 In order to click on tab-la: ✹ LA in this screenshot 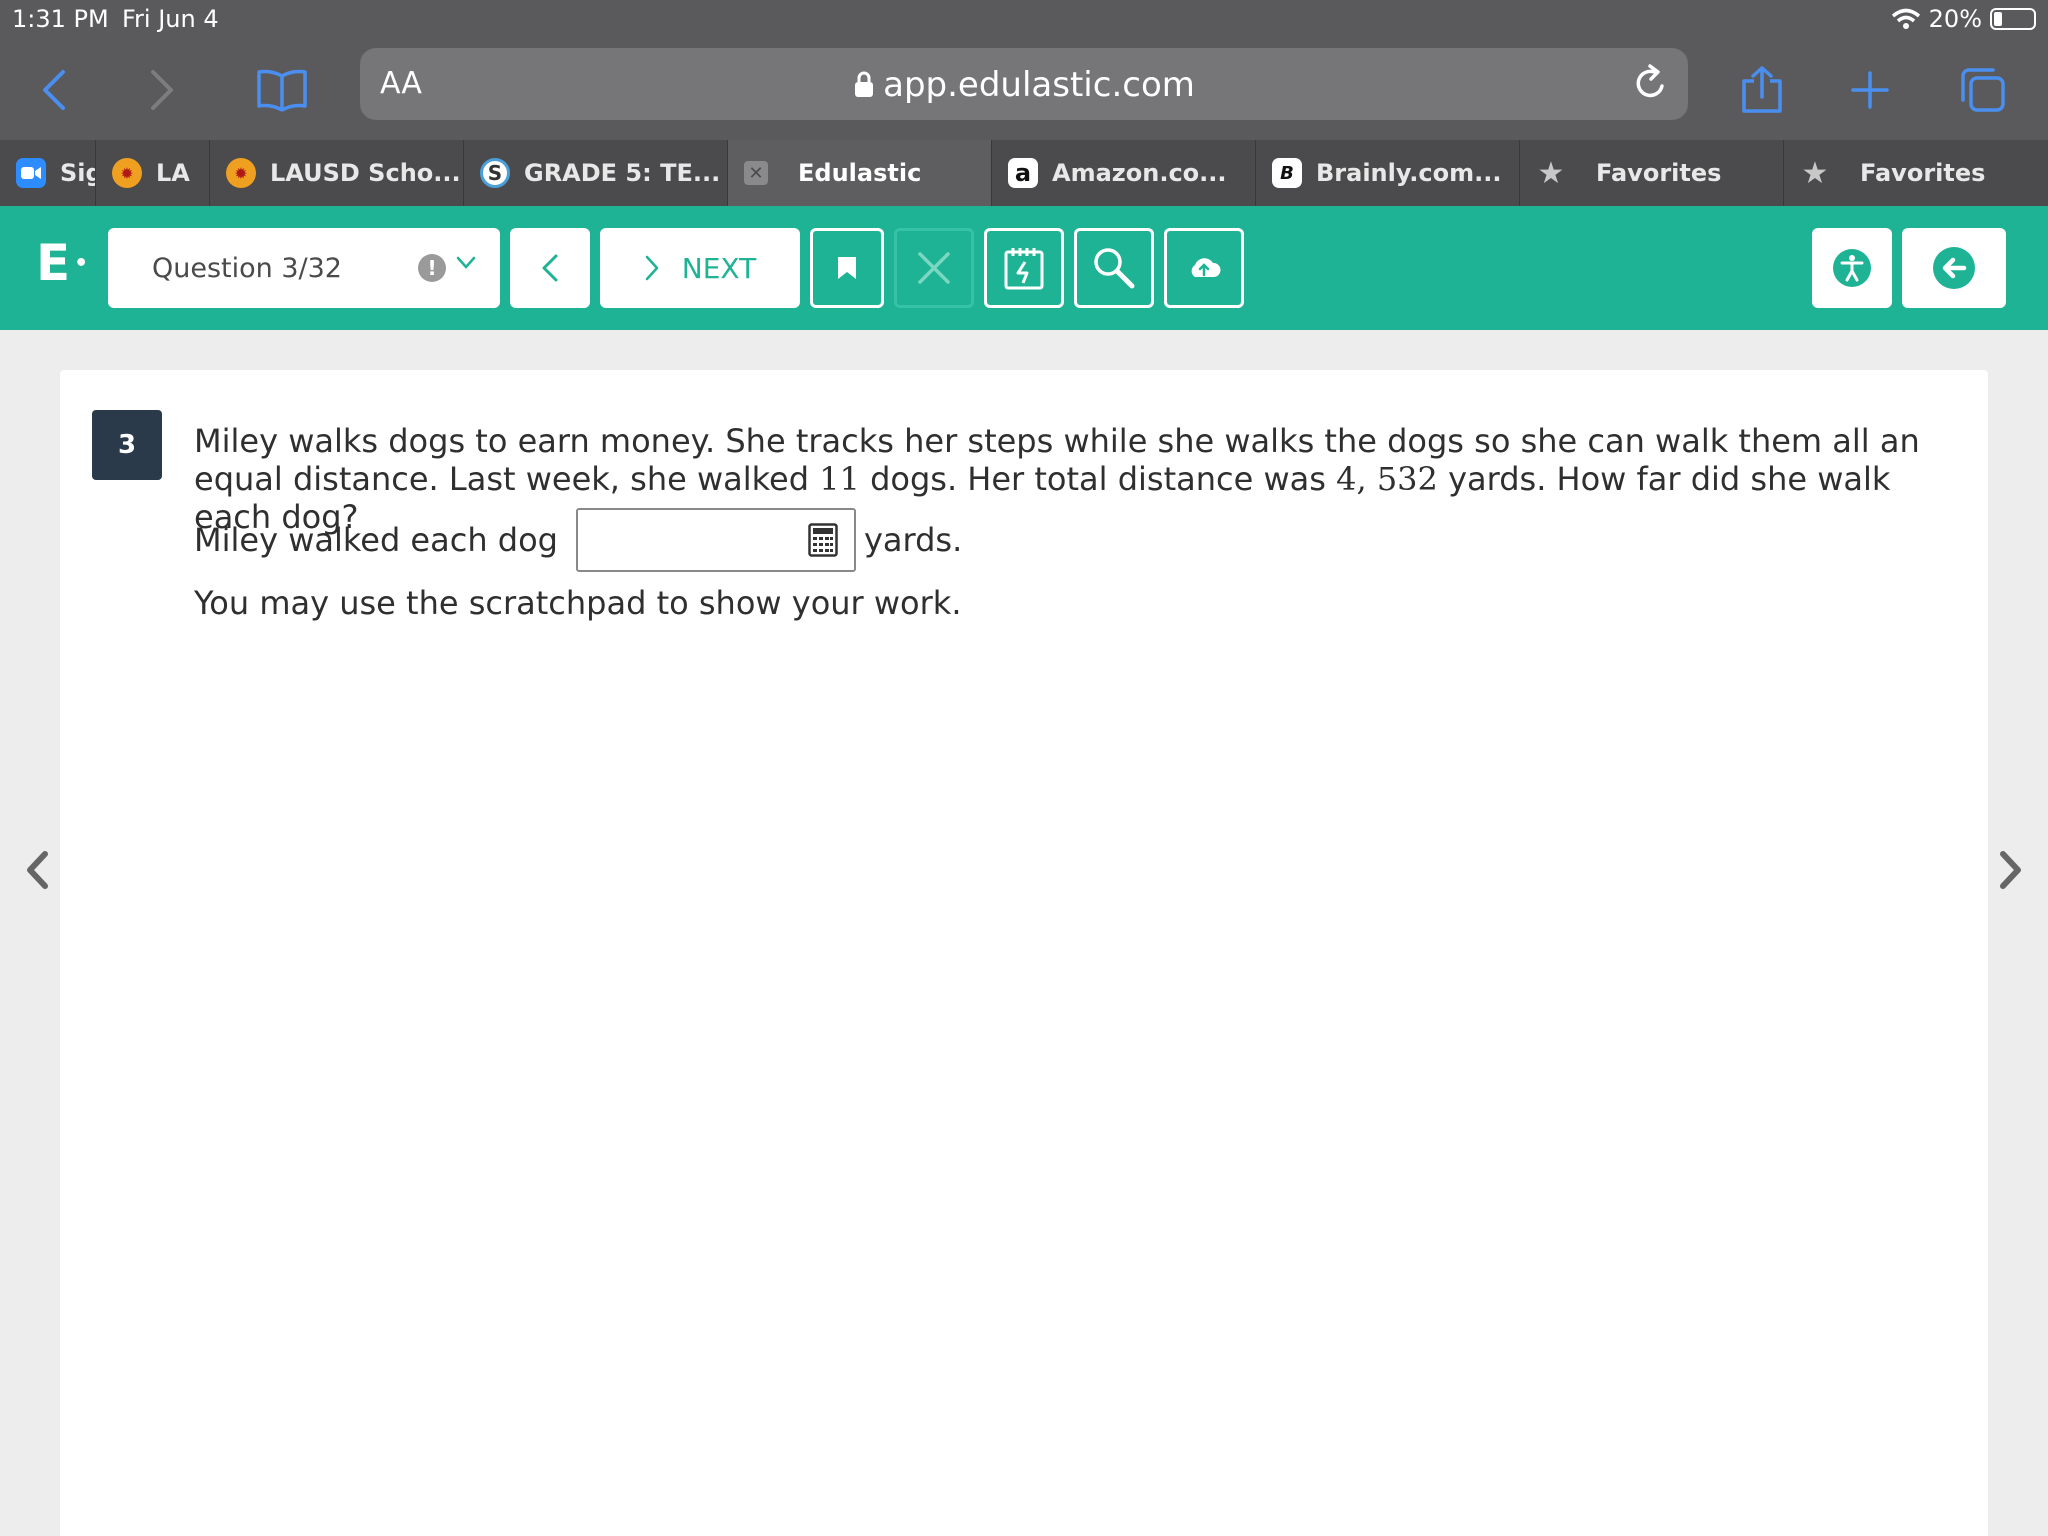, I will do `click(153, 173)`.